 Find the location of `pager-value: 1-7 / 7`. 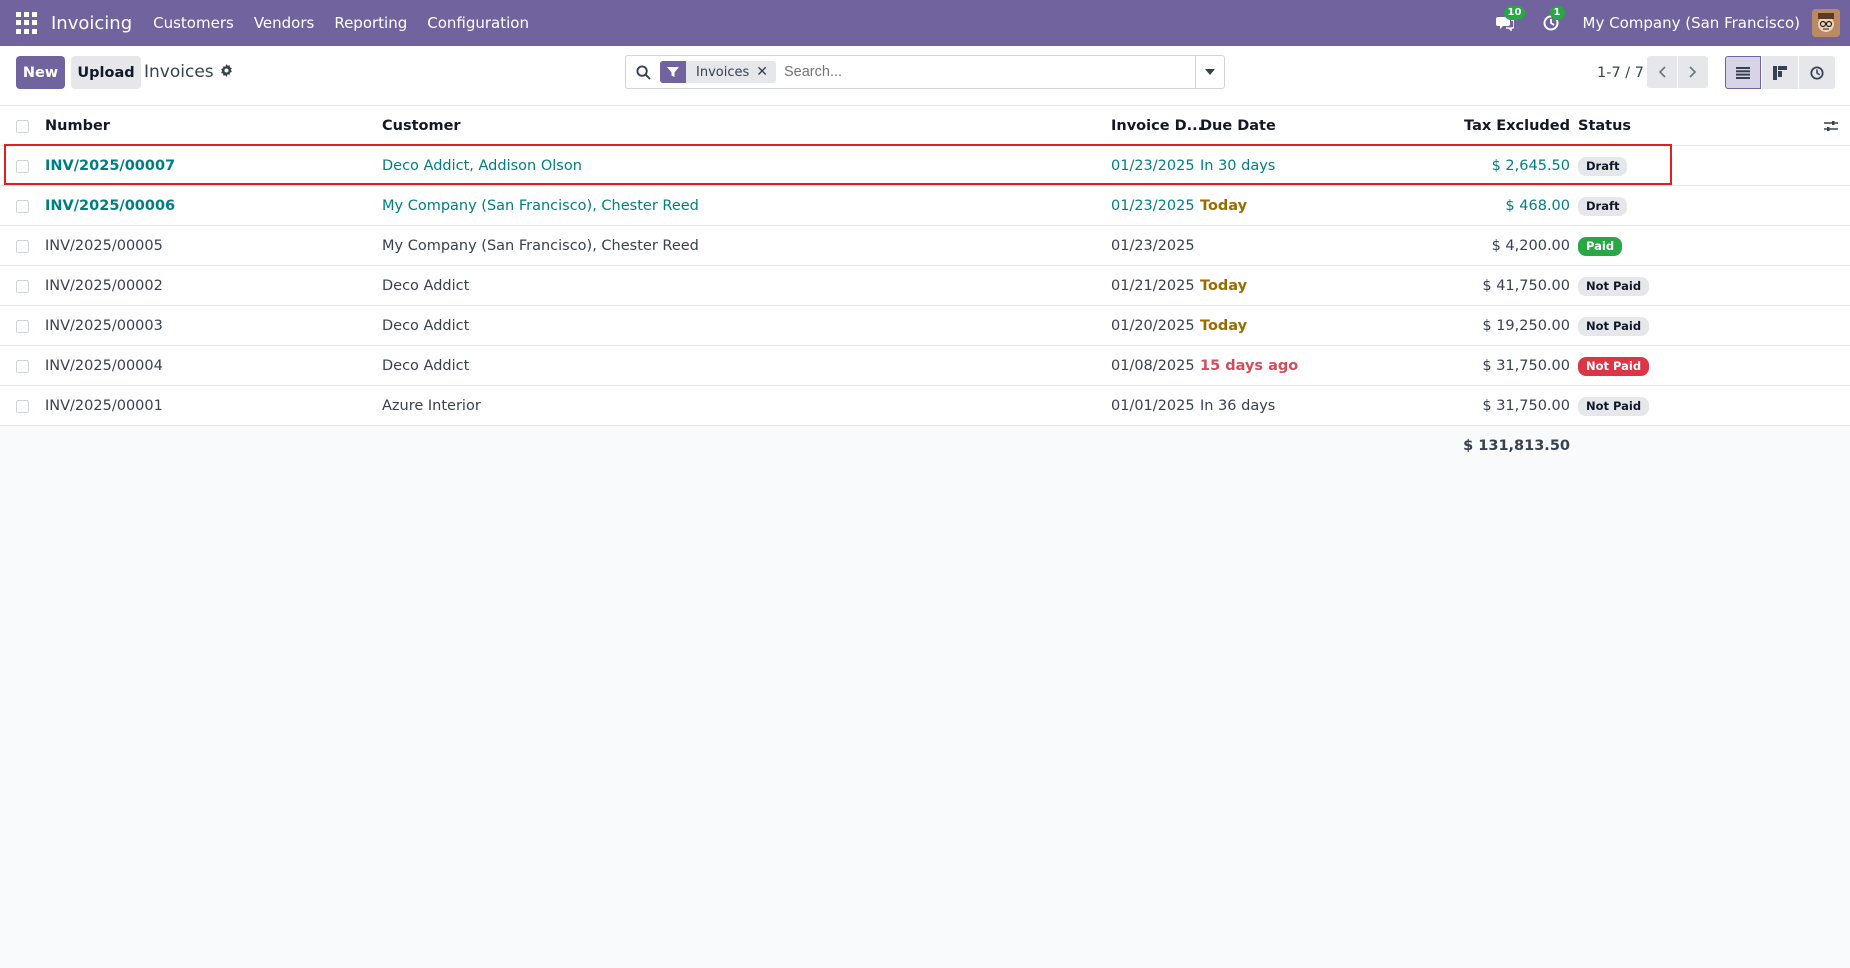

pager-value: 1-7 / 7 is located at coordinates (1620, 73).